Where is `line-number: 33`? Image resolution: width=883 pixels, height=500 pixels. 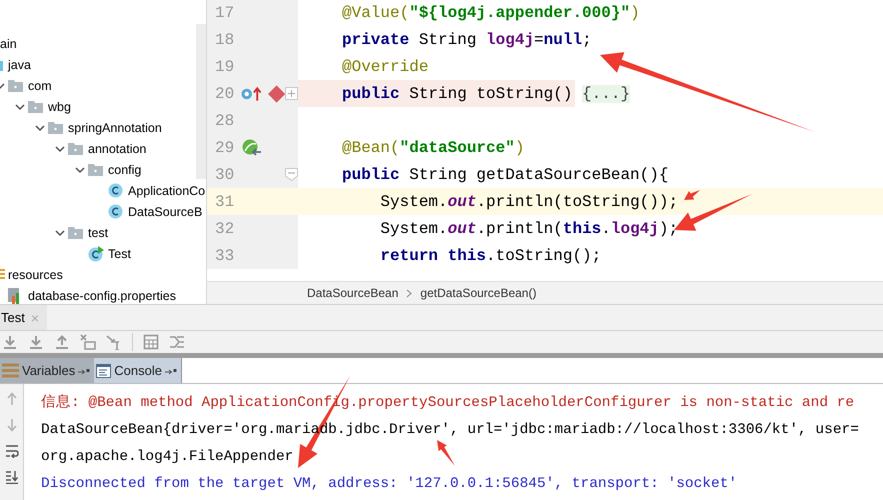
line-number: 33 is located at coordinates (225, 255).